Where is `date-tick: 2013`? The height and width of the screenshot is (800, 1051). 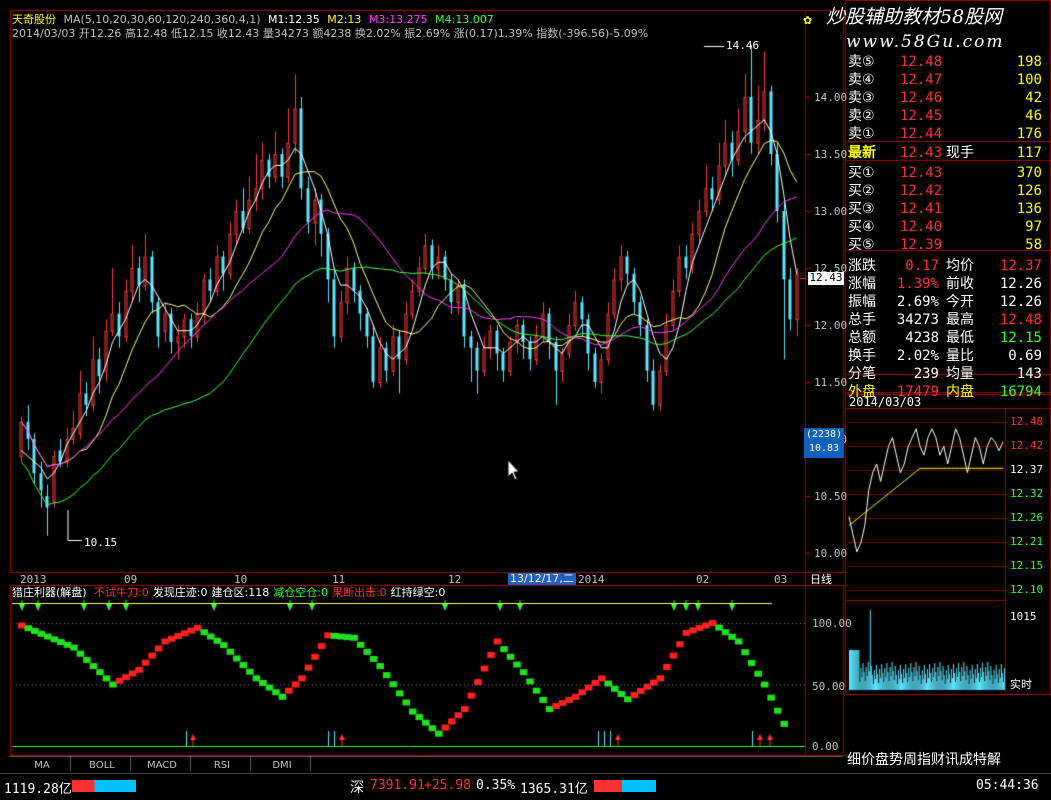
date-tick: 2013 is located at coordinates (33, 579).